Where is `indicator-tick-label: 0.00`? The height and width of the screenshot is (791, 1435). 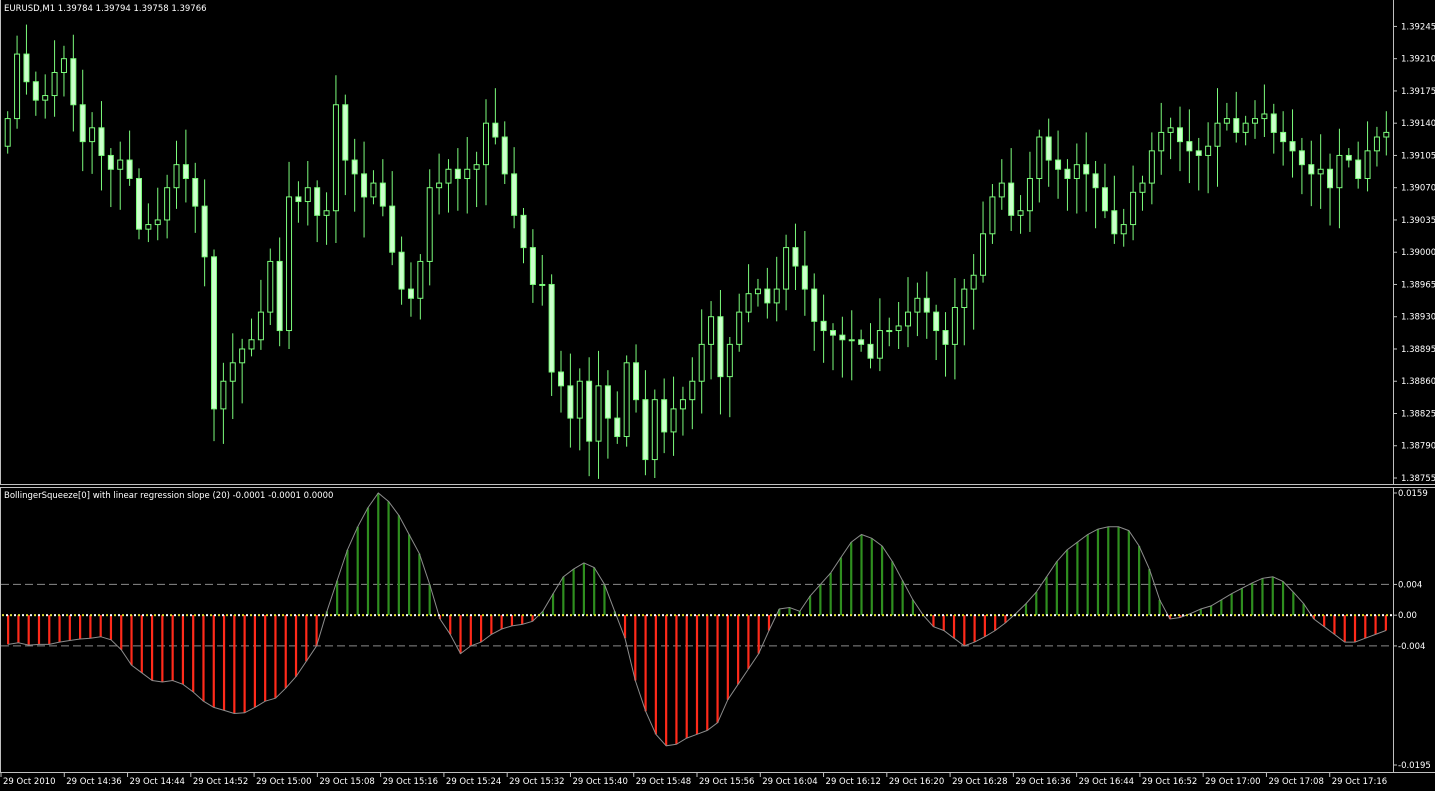
indicator-tick-label: 0.00 is located at coordinates (1407, 616).